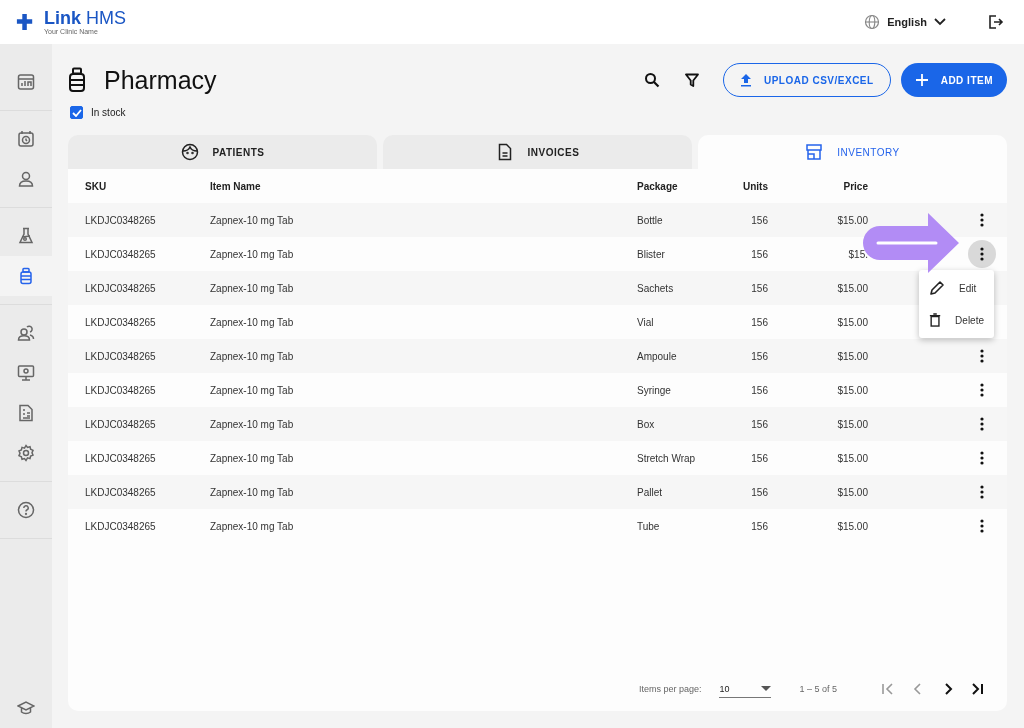 This screenshot has width=1024, height=728. What do you see at coordinates (745, 689) in the screenshot?
I see `page-size-select: 10` at bounding box center [745, 689].